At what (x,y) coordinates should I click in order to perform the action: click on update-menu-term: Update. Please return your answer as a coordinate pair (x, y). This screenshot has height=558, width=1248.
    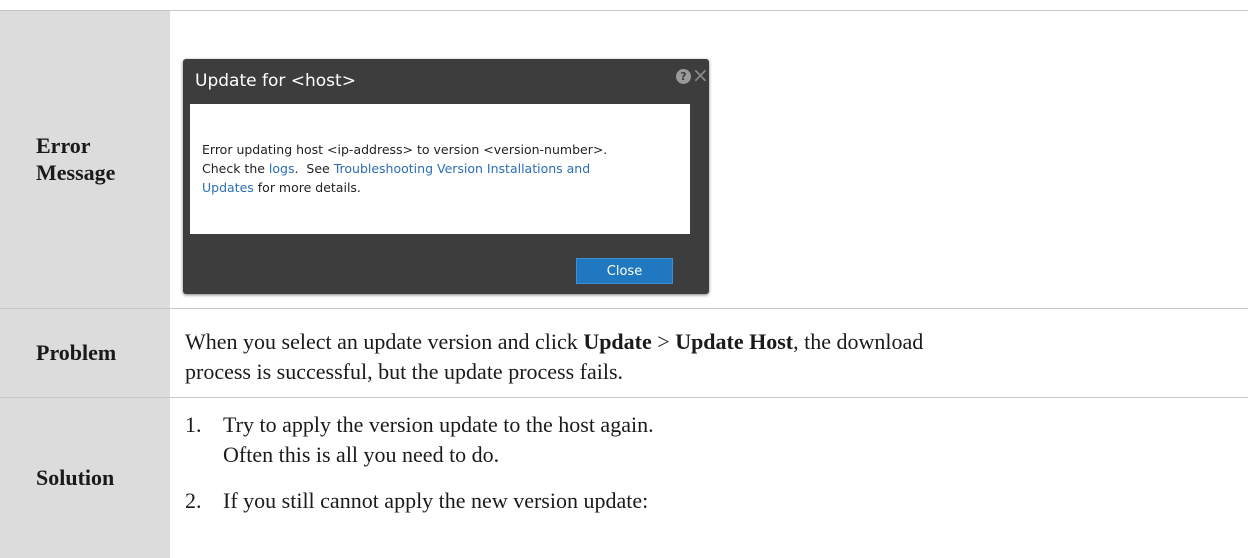
    Looking at the image, I should click on (617, 341).